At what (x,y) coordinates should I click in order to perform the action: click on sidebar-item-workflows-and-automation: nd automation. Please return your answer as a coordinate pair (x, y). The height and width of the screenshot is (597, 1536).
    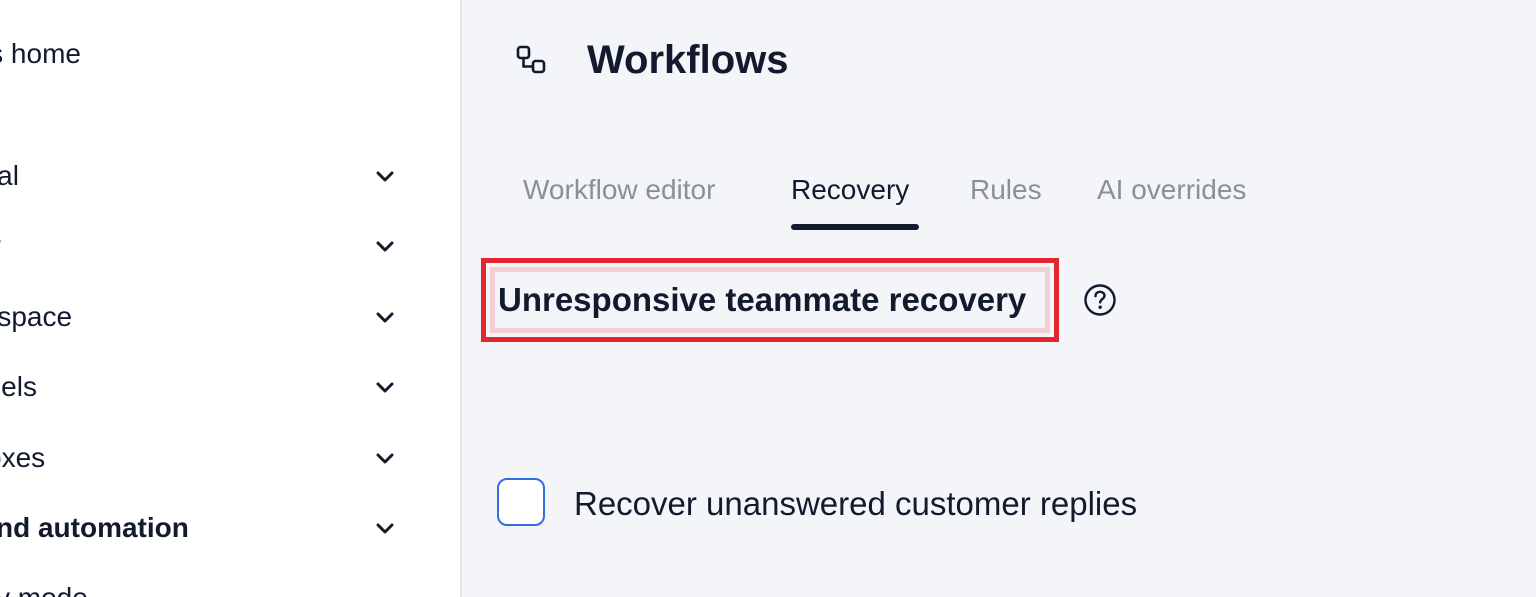
    Looking at the image, I should click on (210, 528).